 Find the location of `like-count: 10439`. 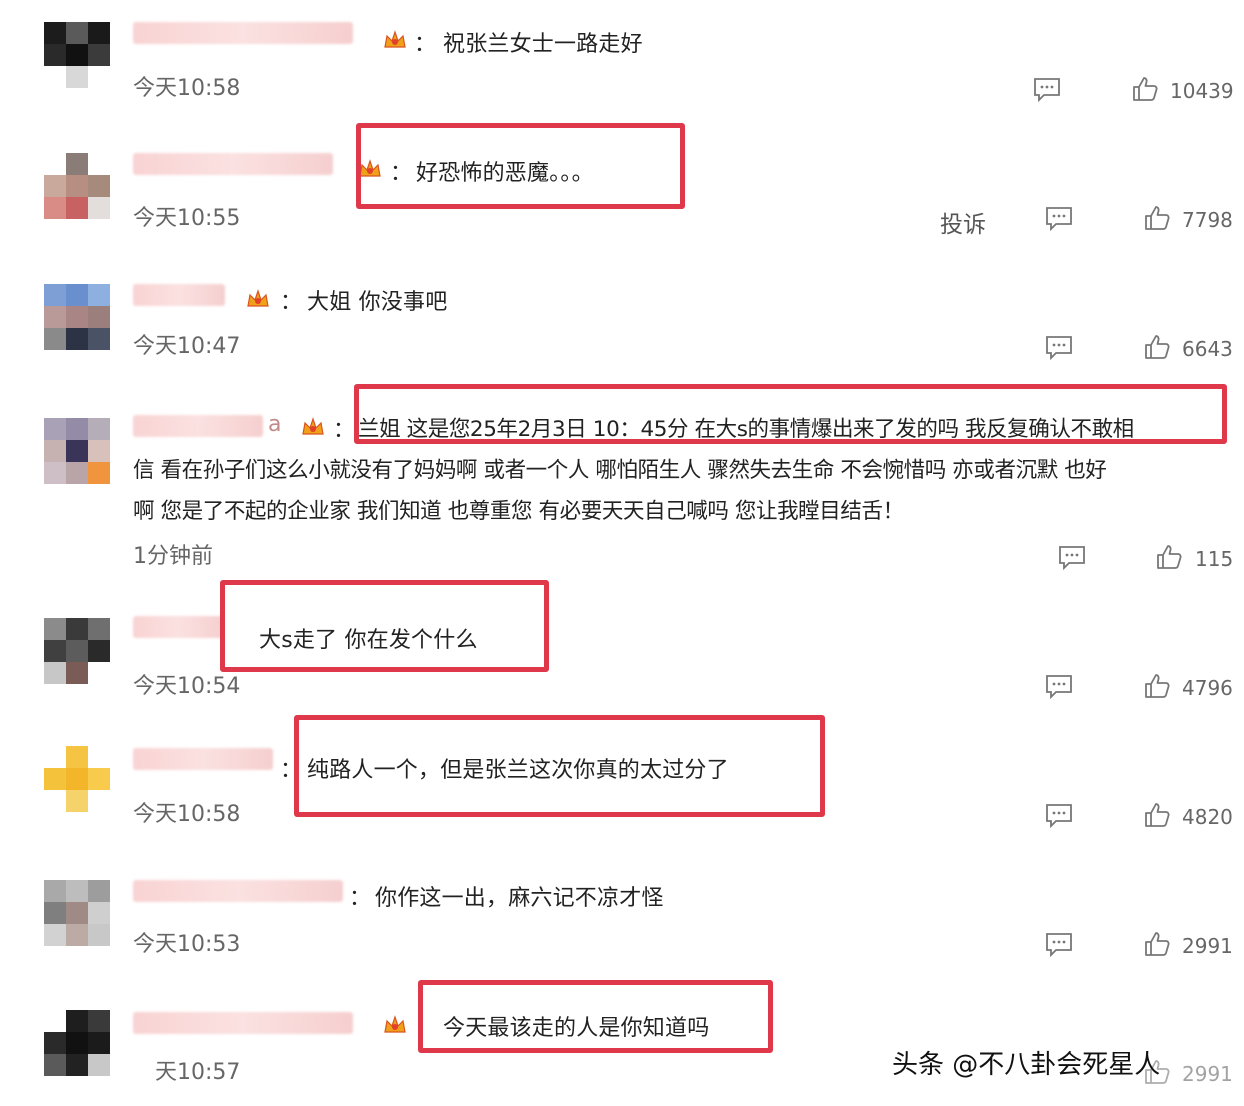

like-count: 10439 is located at coordinates (1202, 91).